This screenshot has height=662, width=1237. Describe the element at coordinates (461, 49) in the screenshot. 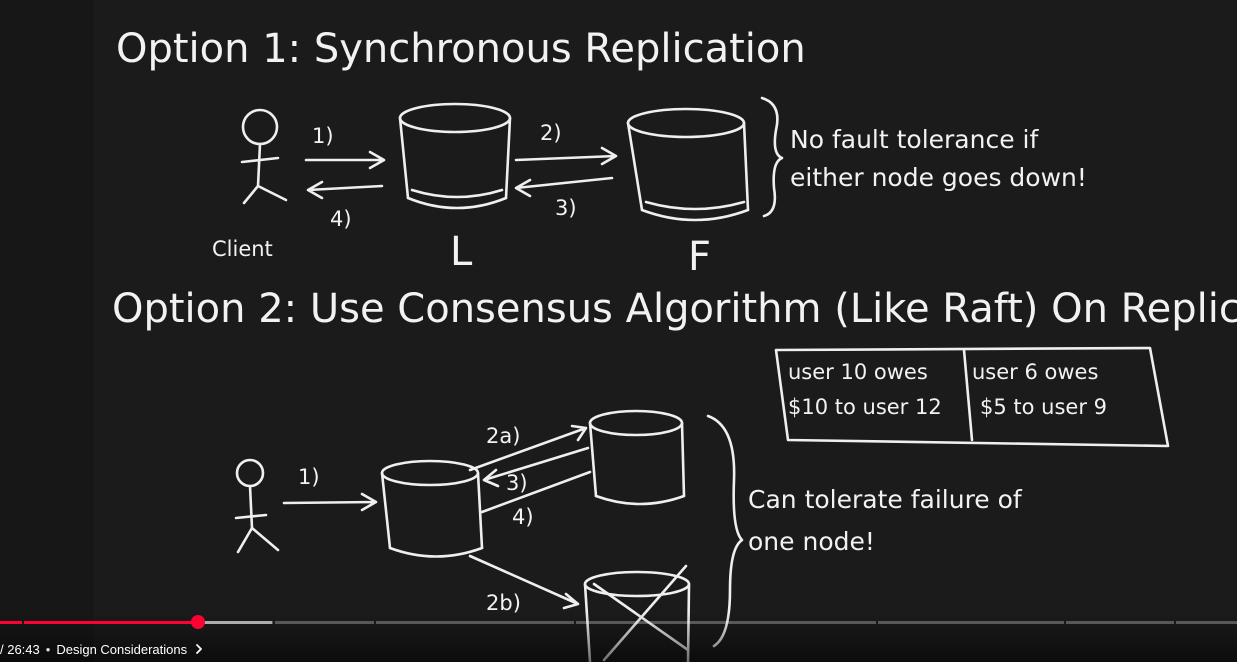

I see `option1-title: Option 1: Synchronous Replication` at that location.